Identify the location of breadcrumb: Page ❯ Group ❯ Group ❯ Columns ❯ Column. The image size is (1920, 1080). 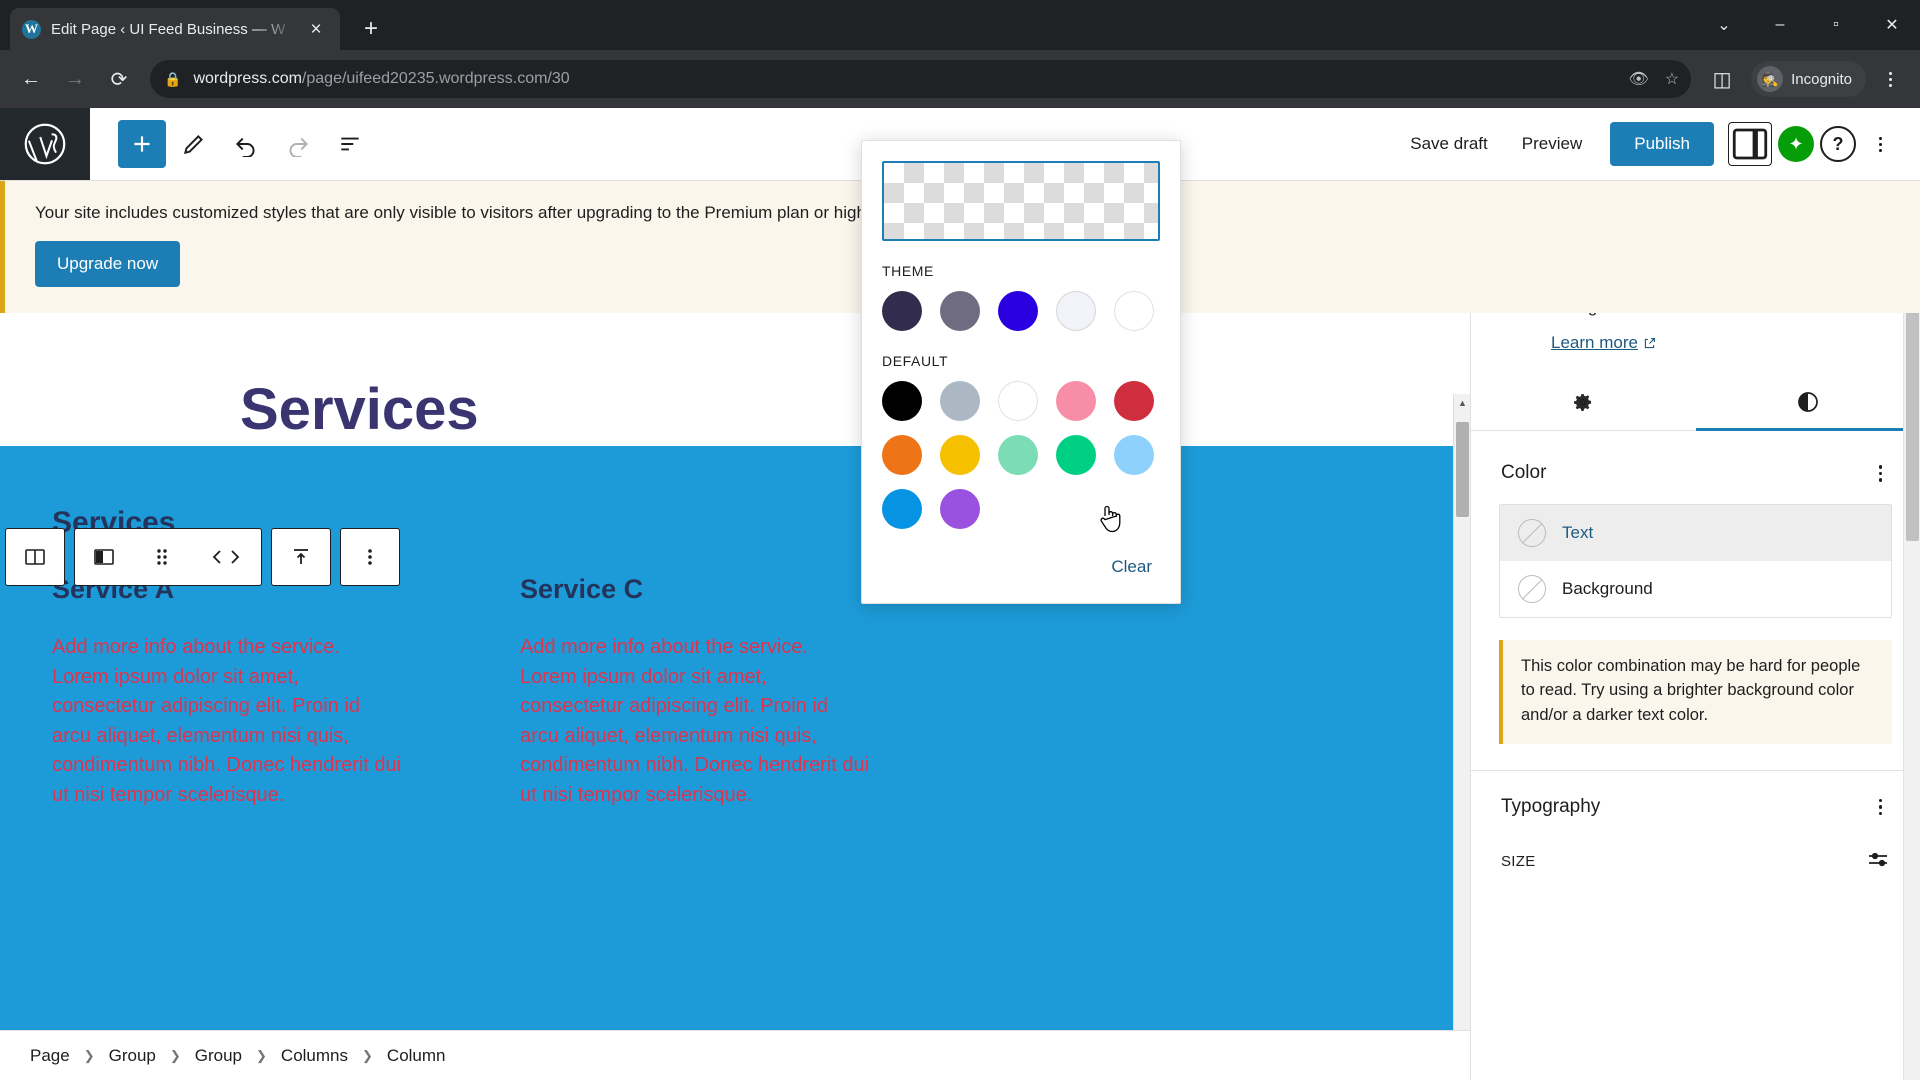
(735, 1055).